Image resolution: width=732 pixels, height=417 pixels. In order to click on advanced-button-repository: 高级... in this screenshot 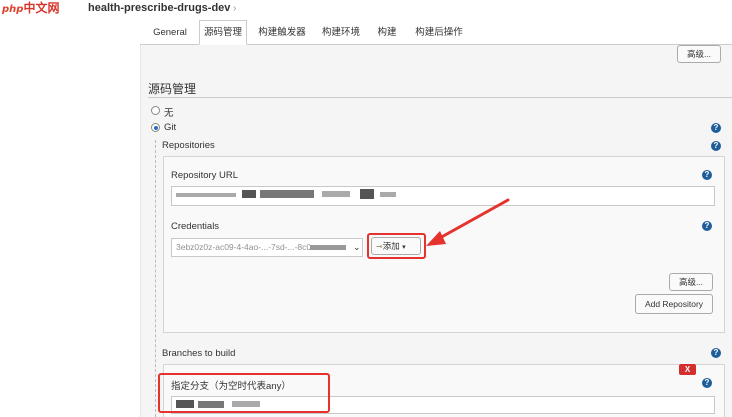, I will do `click(691, 282)`.